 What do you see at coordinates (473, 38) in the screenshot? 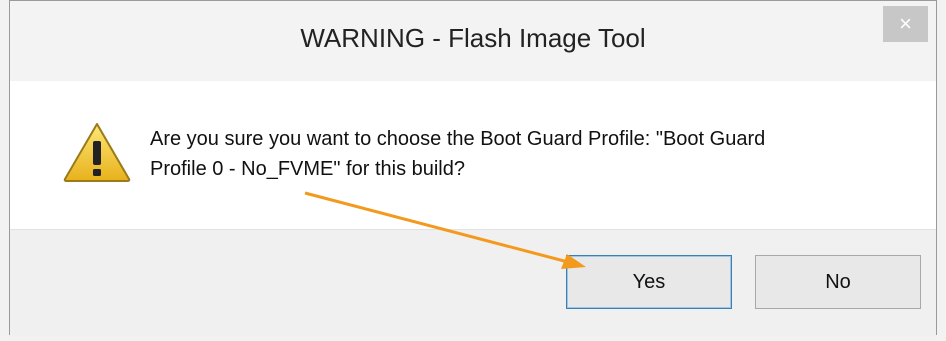
I see `dialog-title: WARNING - Flash Image Tool` at bounding box center [473, 38].